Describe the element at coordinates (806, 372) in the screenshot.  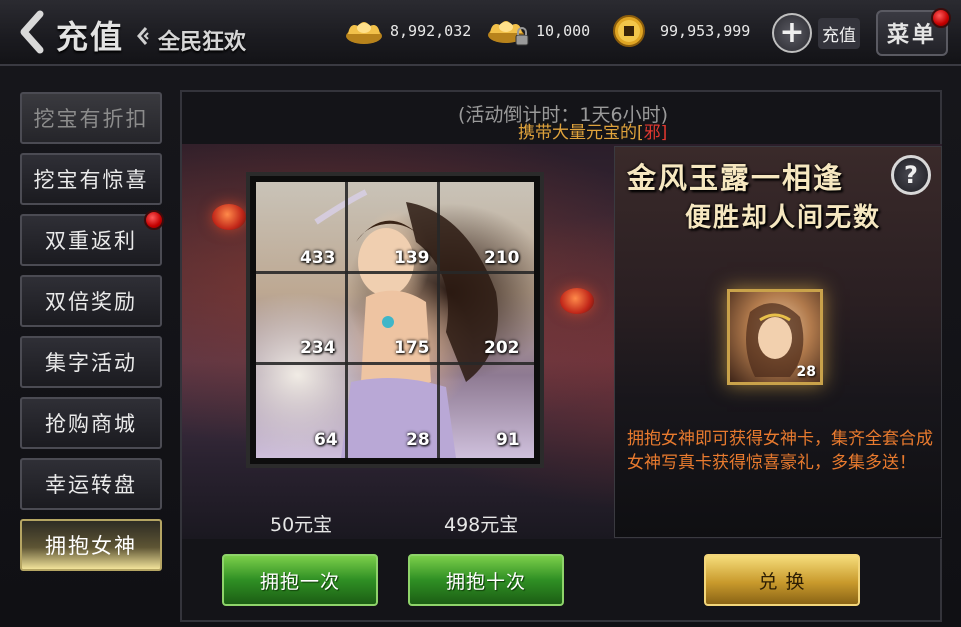
I see `card-count: 28` at that location.